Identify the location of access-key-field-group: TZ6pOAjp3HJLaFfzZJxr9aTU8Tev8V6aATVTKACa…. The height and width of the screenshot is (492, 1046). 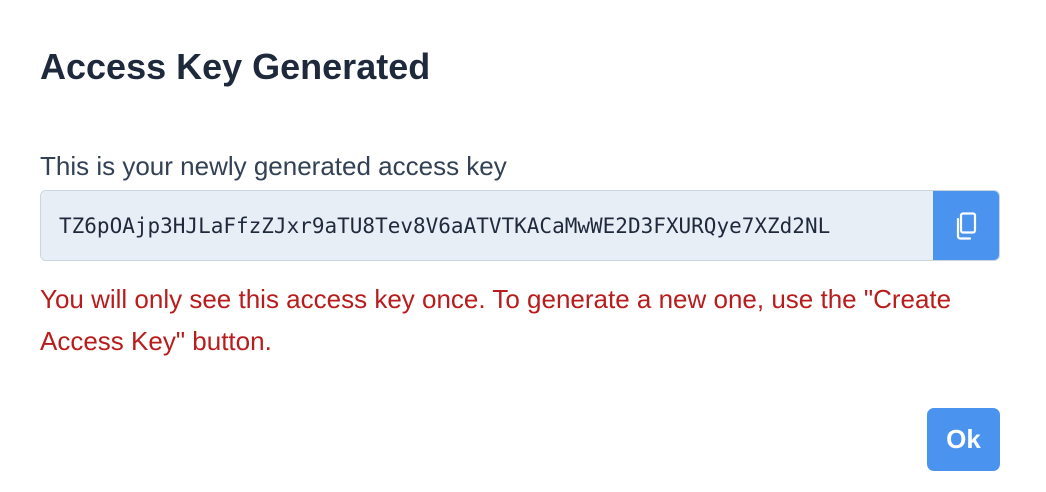
(520, 225).